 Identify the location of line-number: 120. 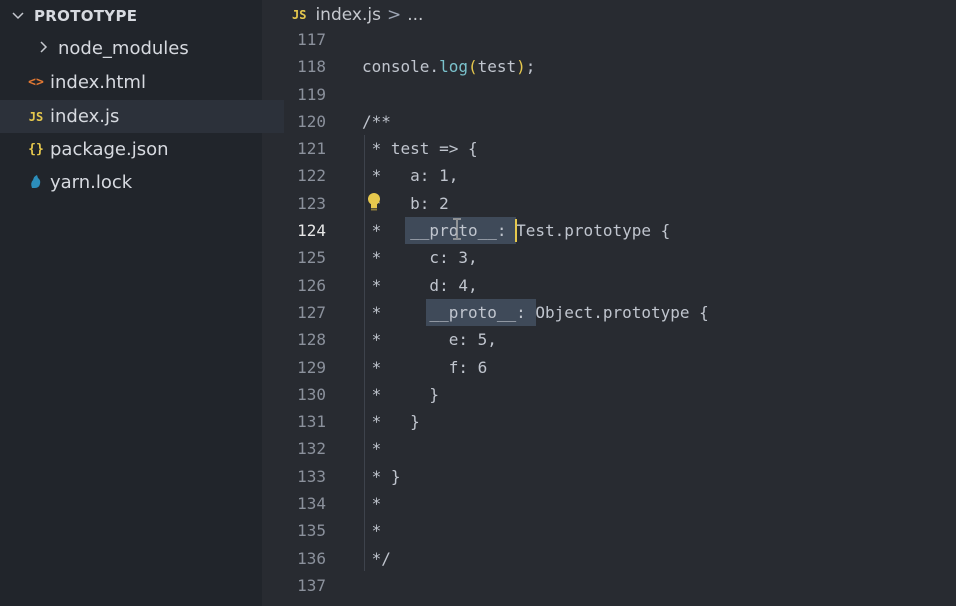
(311, 121).